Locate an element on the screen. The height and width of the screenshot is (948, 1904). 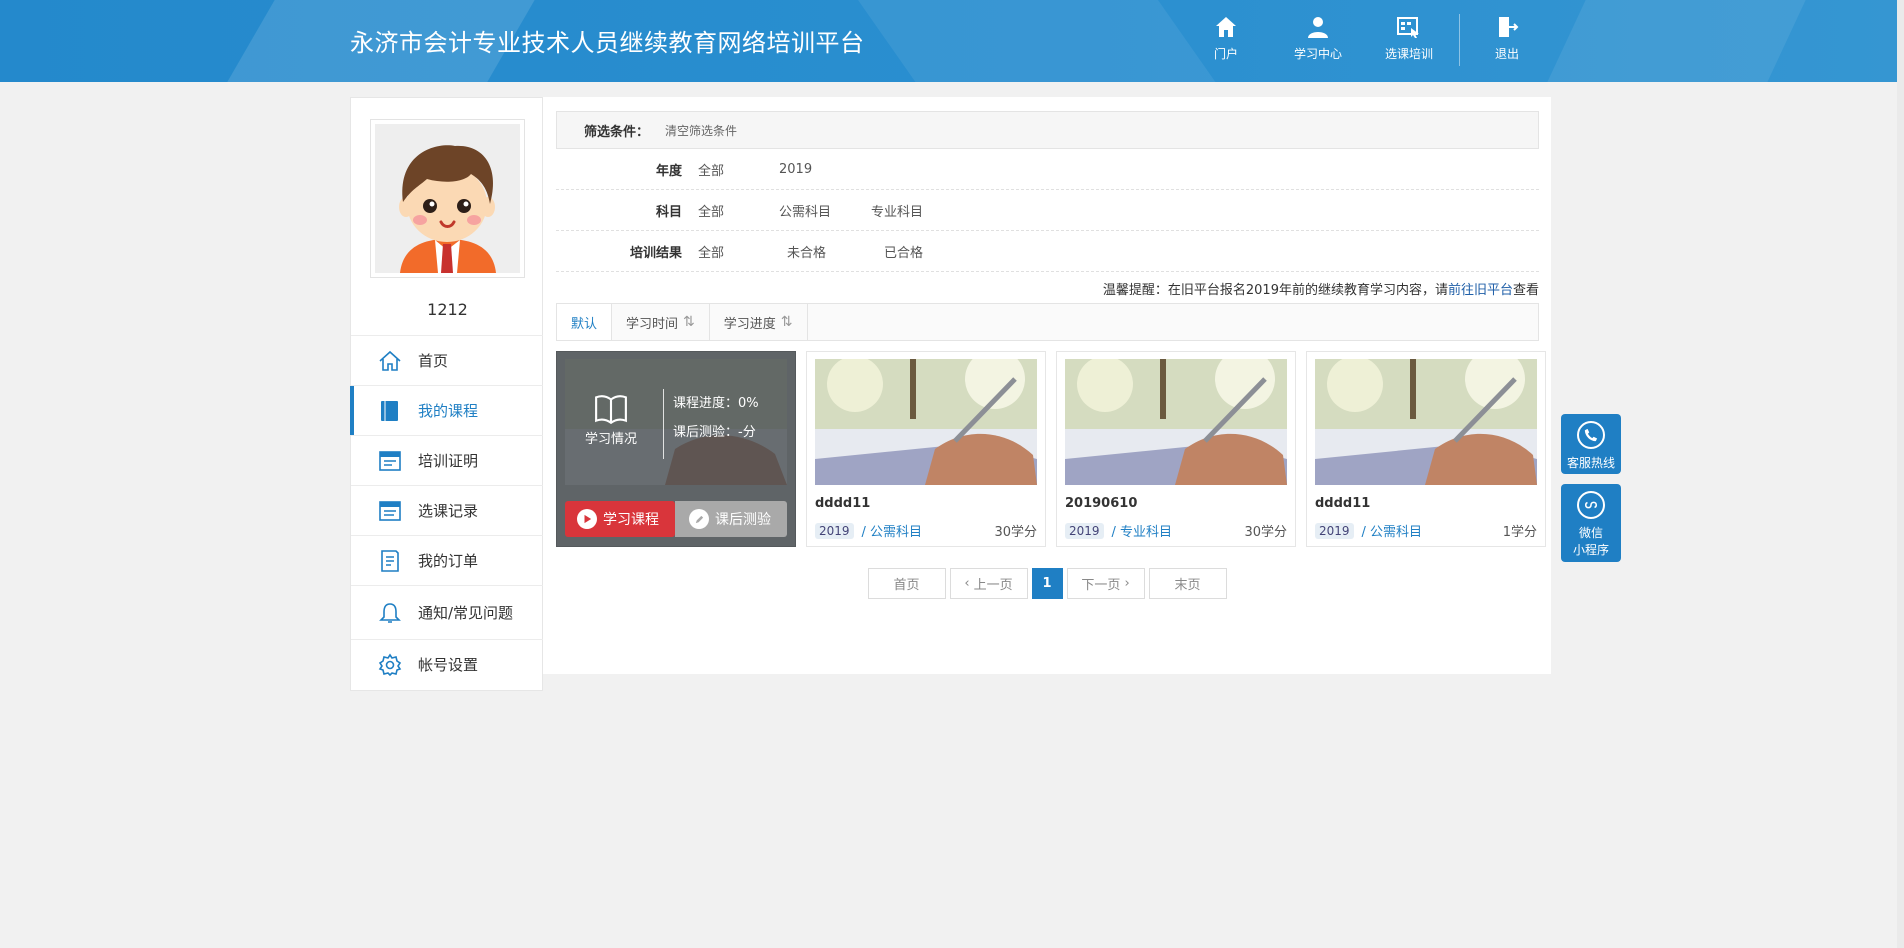
course-card: 学习情况 课程进度：0% 课后测验：-分 课后测验 学习课程 is located at coordinates (676, 449).